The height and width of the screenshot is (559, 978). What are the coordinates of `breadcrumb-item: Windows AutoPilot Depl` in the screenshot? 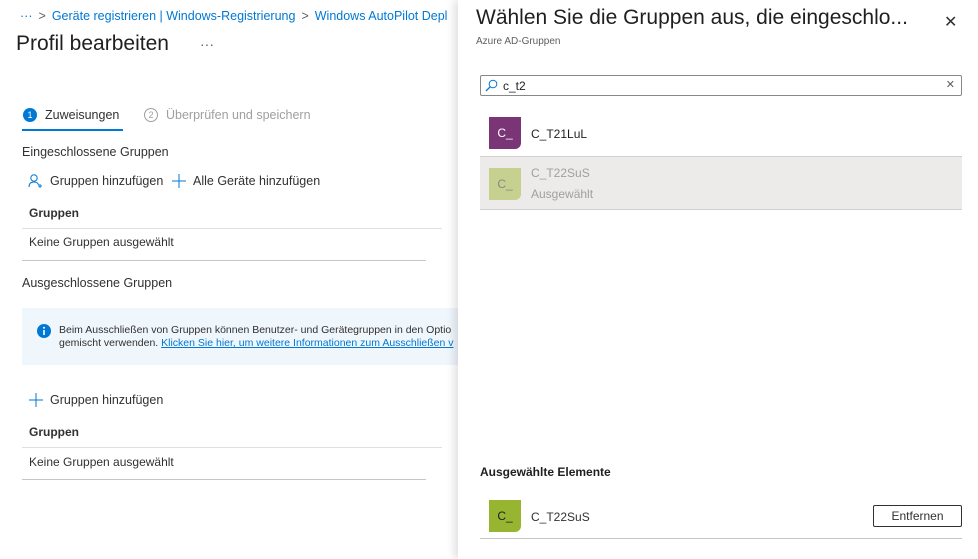 It's located at (381, 16).